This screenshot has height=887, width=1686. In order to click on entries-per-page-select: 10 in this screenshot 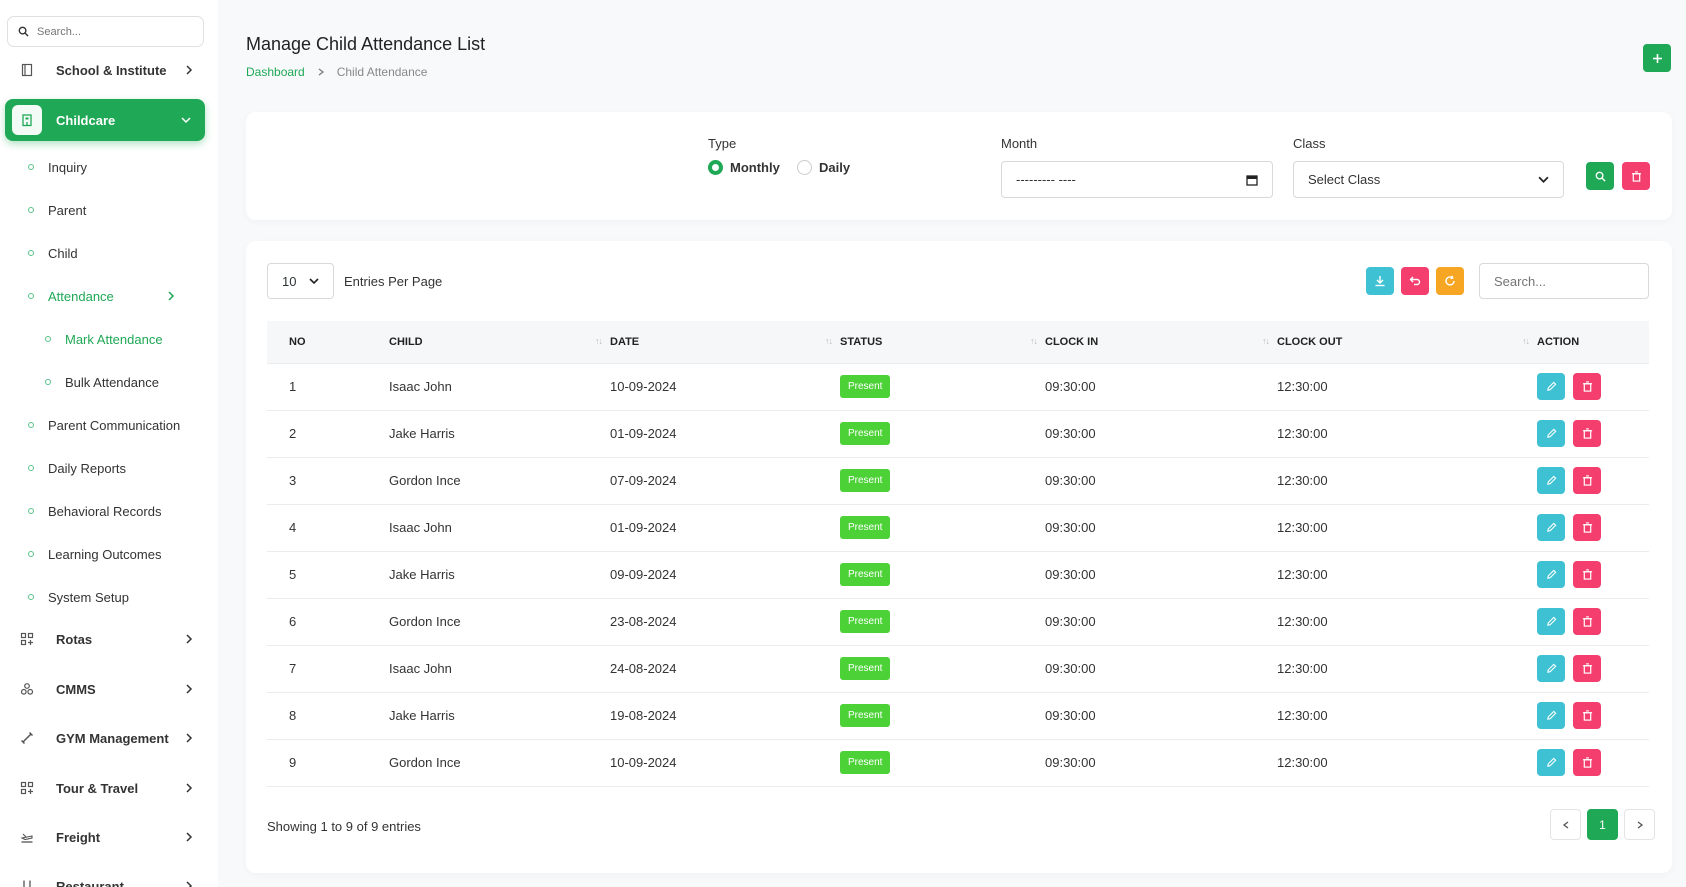, I will do `click(300, 281)`.